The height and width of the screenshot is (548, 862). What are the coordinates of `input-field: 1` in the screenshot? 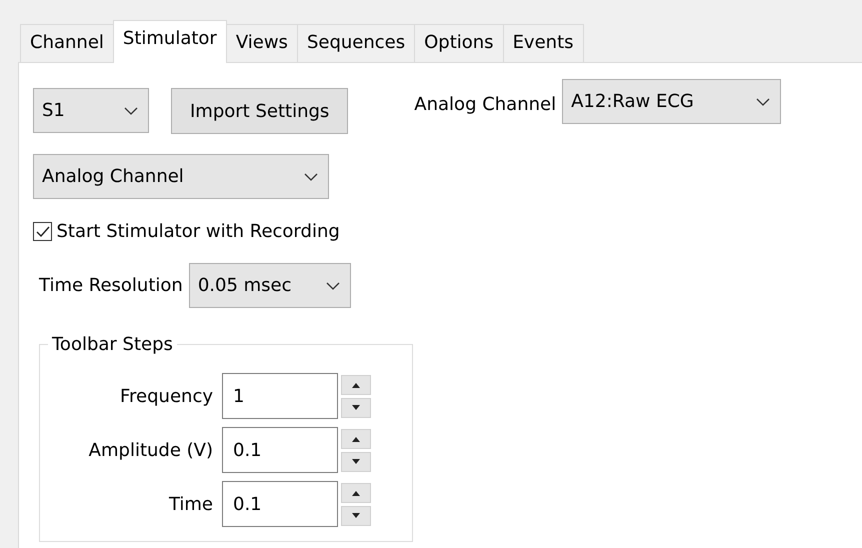 It's located at (280, 396).